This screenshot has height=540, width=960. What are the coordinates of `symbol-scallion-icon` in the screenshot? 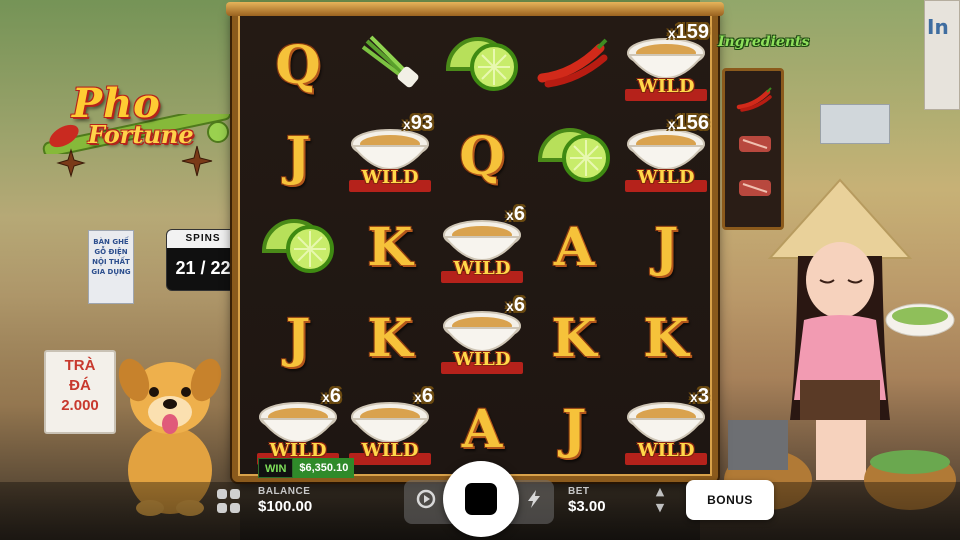 It's located at (390, 65).